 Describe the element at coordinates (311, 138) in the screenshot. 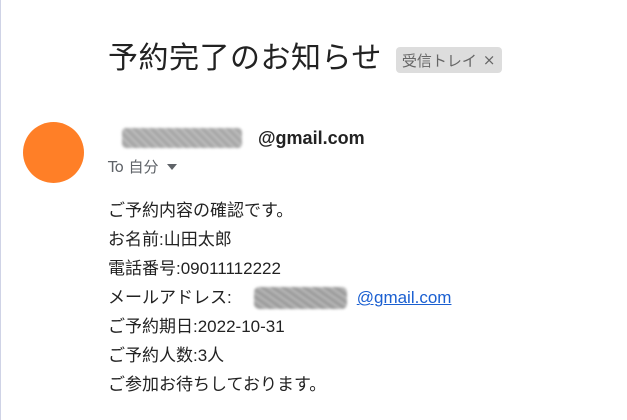

I see `sender-email-domain: @gmail.com` at that location.